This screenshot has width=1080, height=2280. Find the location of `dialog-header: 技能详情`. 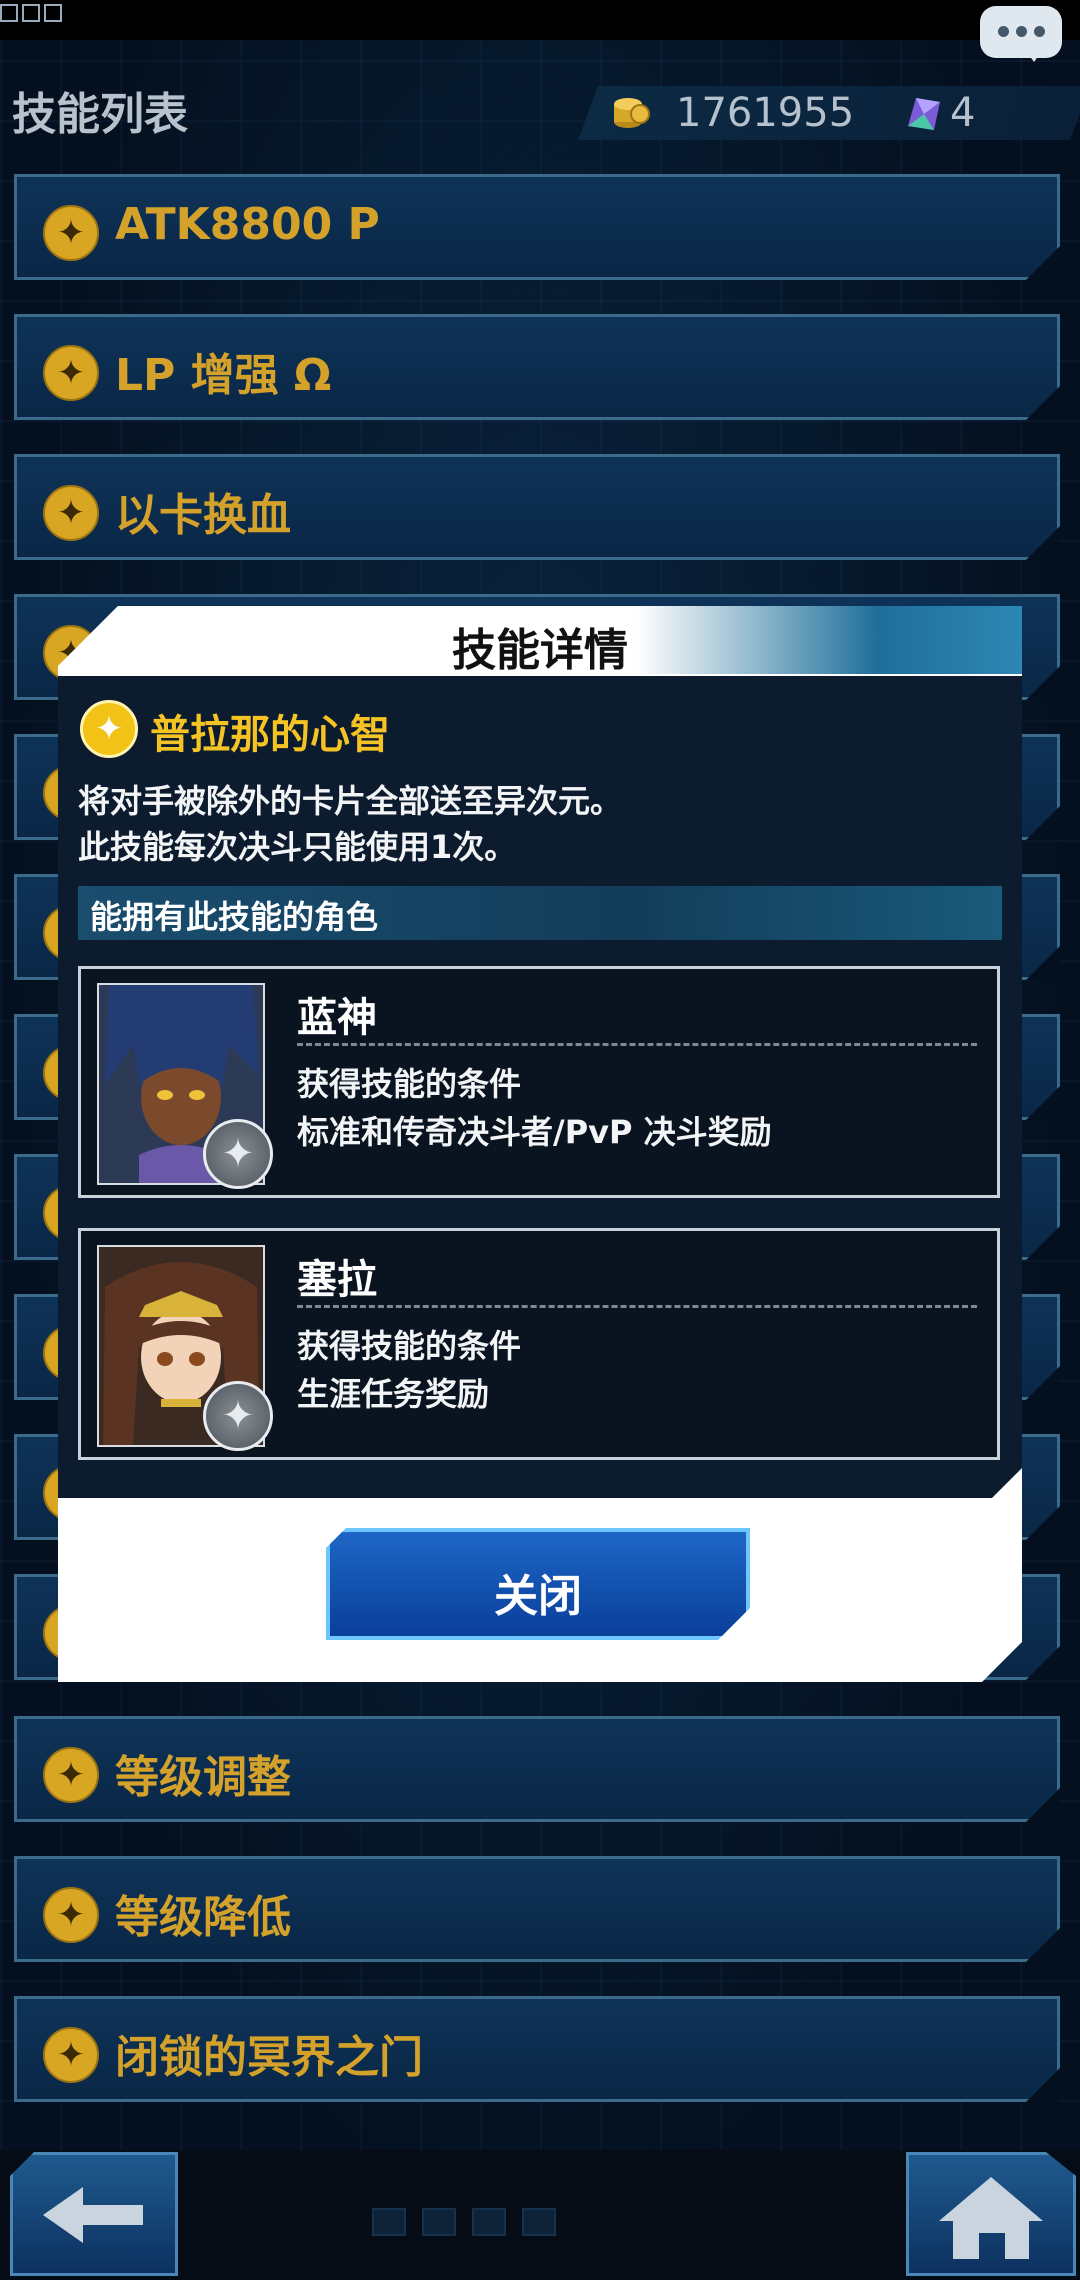

dialog-header: 技能详情 is located at coordinates (540, 641).